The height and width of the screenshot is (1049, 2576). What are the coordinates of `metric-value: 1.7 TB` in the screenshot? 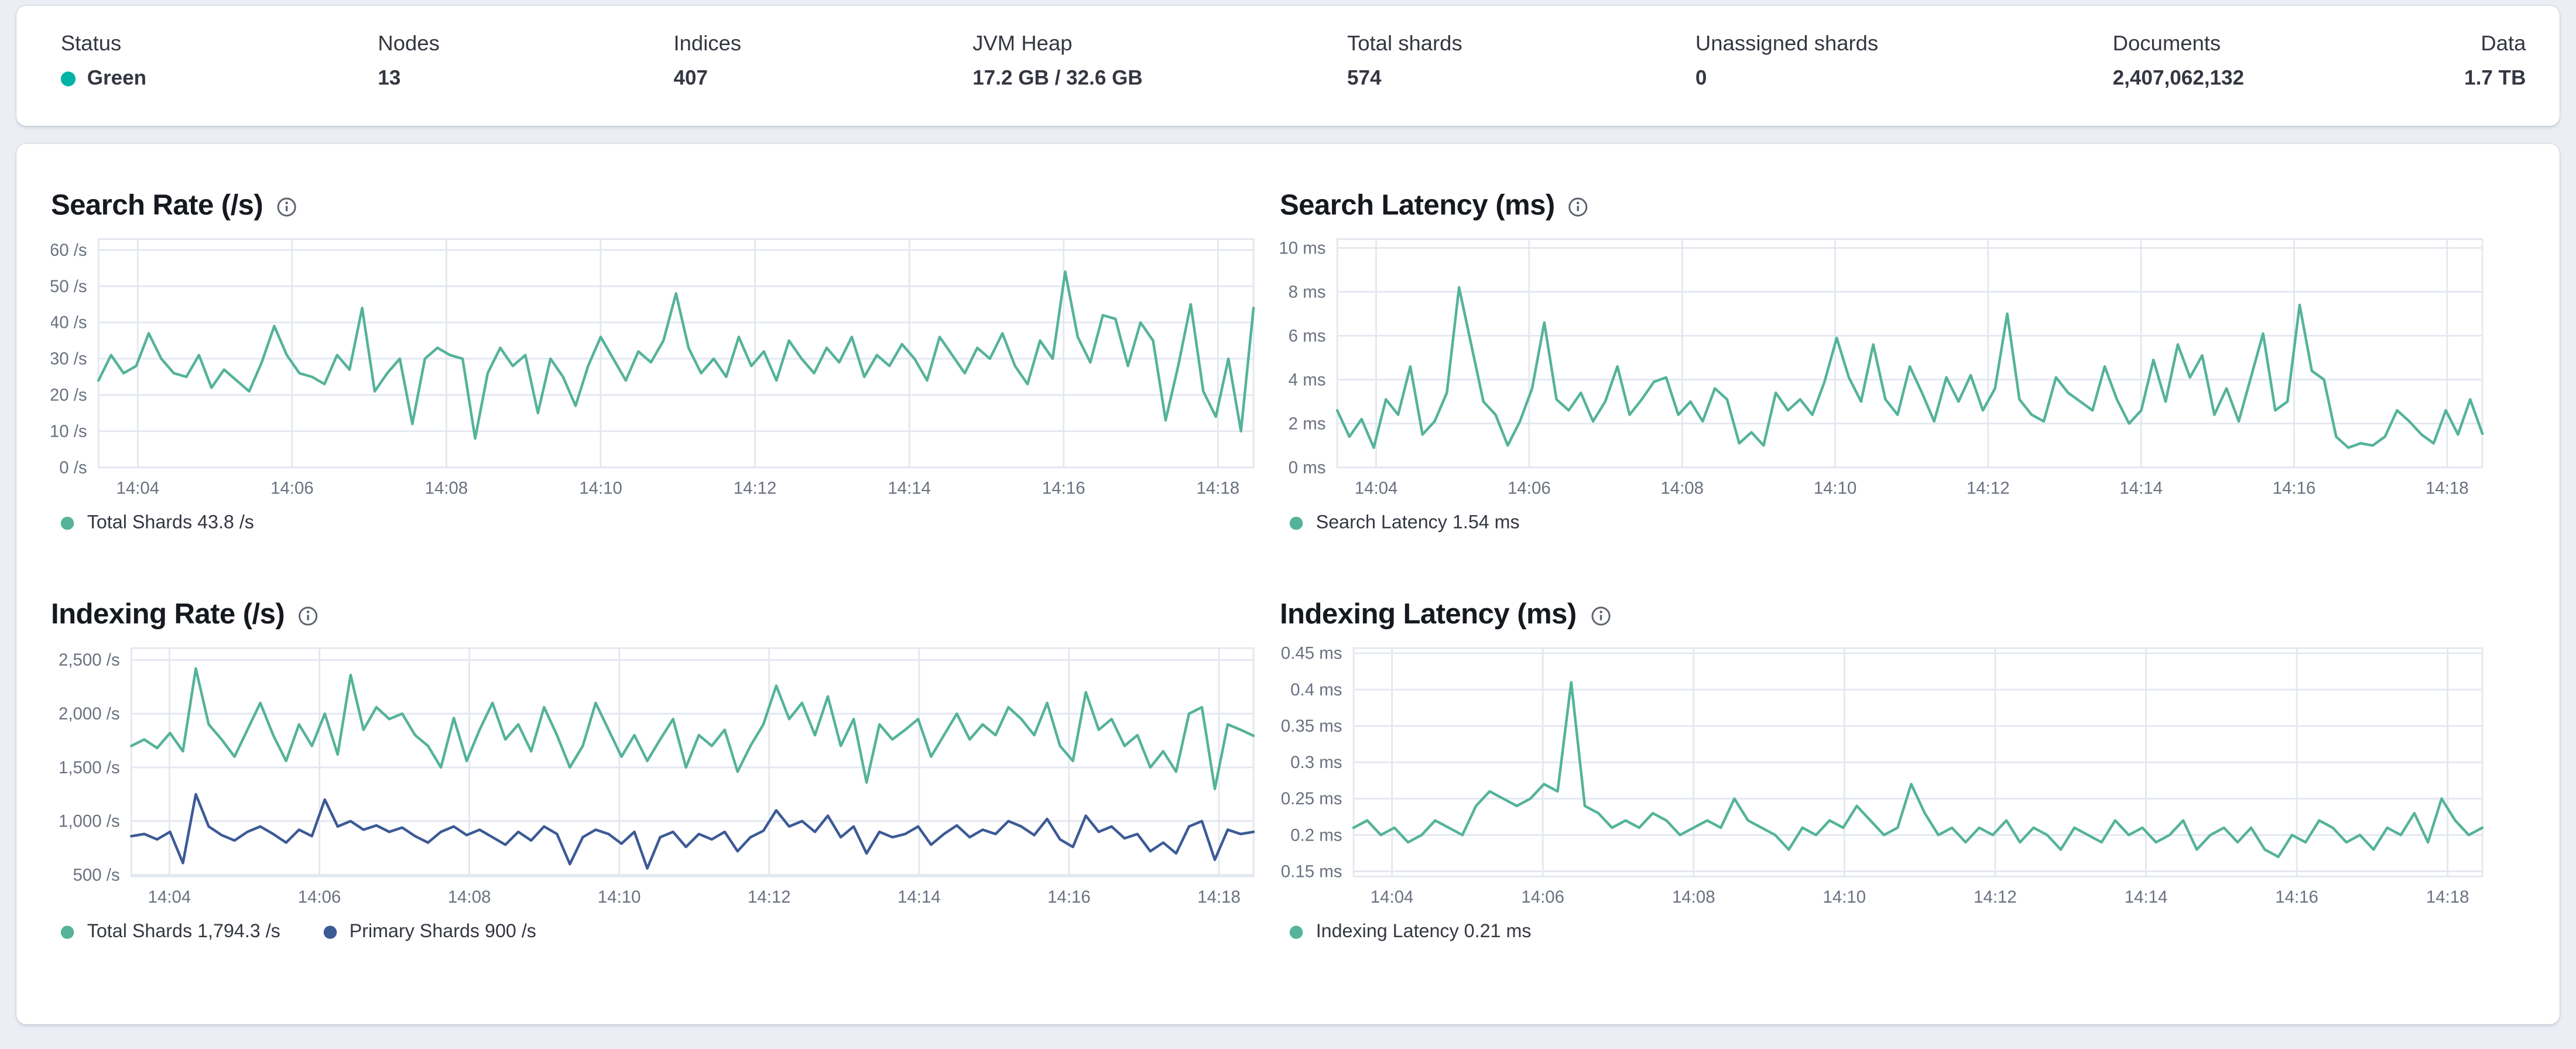 It's located at (2495, 78).